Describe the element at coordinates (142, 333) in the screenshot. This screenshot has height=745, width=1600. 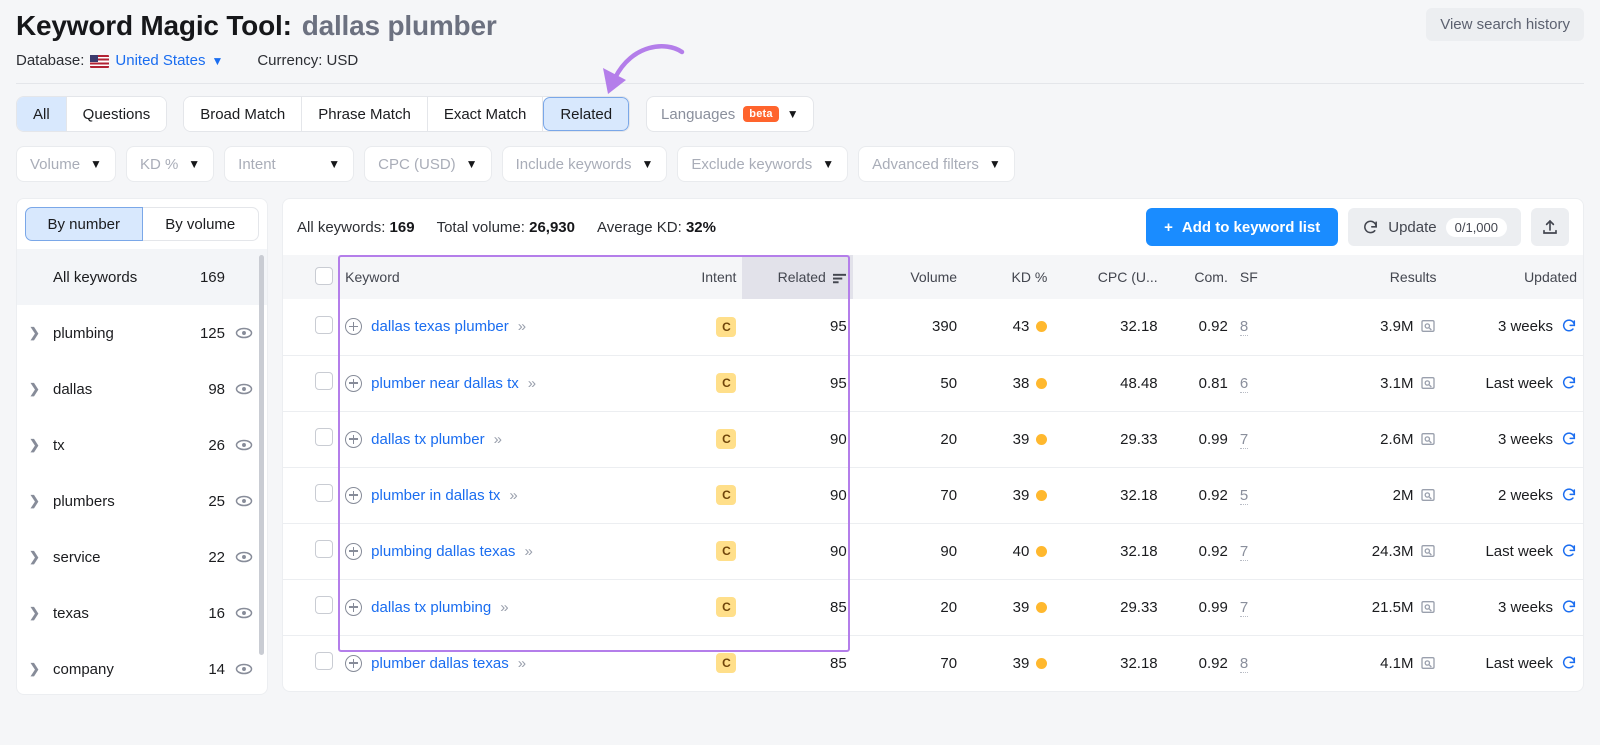
I see `sidebar-item-plumbing: ❯ plumbing 125` at that location.